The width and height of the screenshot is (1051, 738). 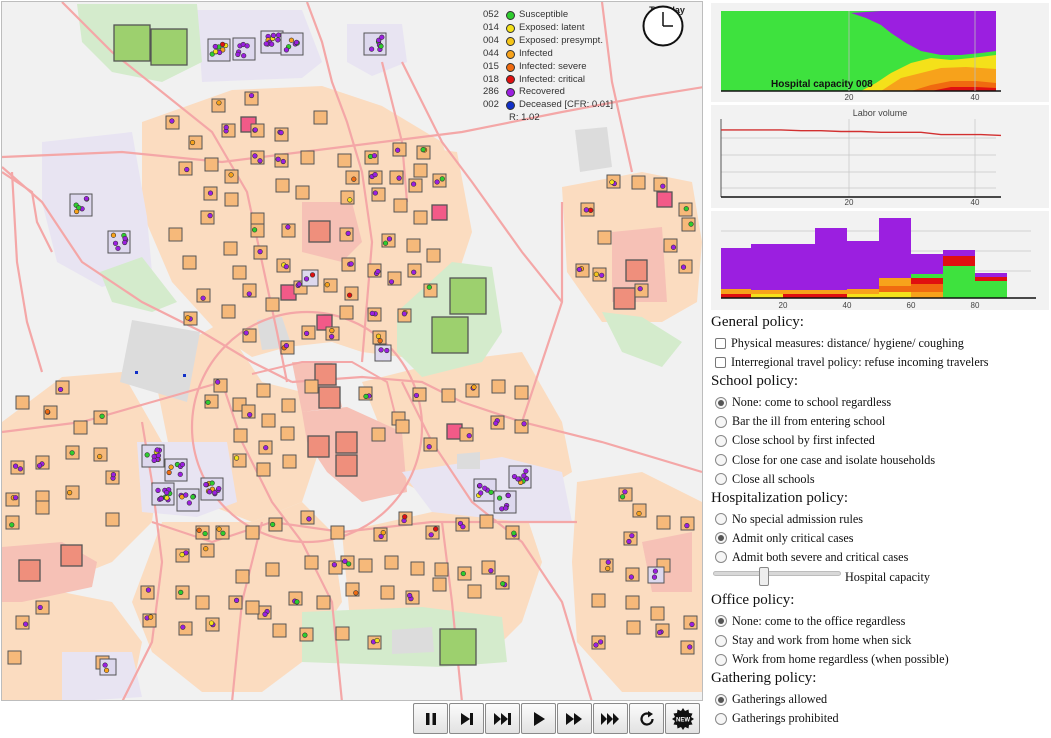 What do you see at coordinates (820, 556) in the screenshot?
I see `option-label: Admit both severe and critical cases` at bounding box center [820, 556].